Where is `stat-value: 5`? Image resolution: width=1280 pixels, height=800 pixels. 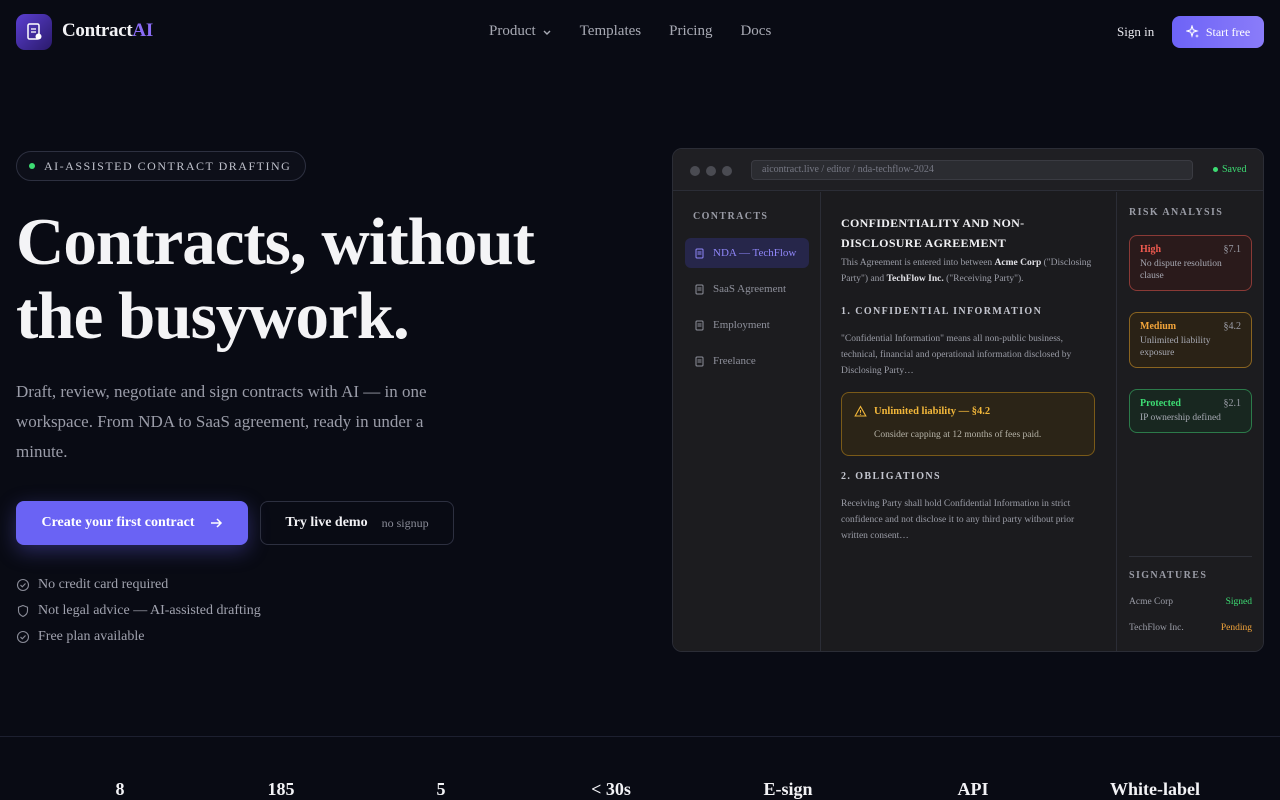
stat-value: 5 is located at coordinates (441, 789).